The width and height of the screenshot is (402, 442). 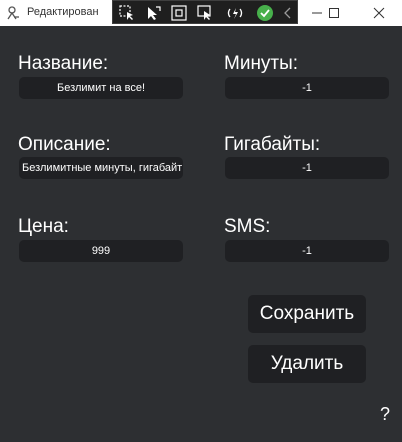 What do you see at coordinates (101, 88) in the screenshot?
I see `name-field: Безлимит на все!` at bounding box center [101, 88].